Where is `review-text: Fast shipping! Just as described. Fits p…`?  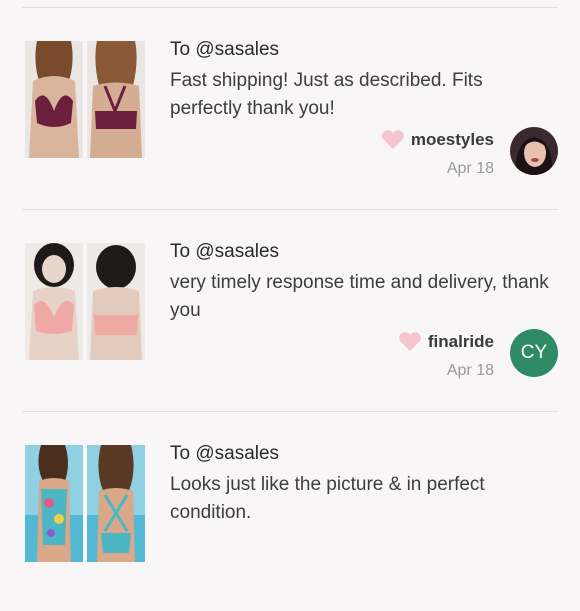 review-text: Fast shipping! Just as described. Fits p… is located at coordinates (326, 94).